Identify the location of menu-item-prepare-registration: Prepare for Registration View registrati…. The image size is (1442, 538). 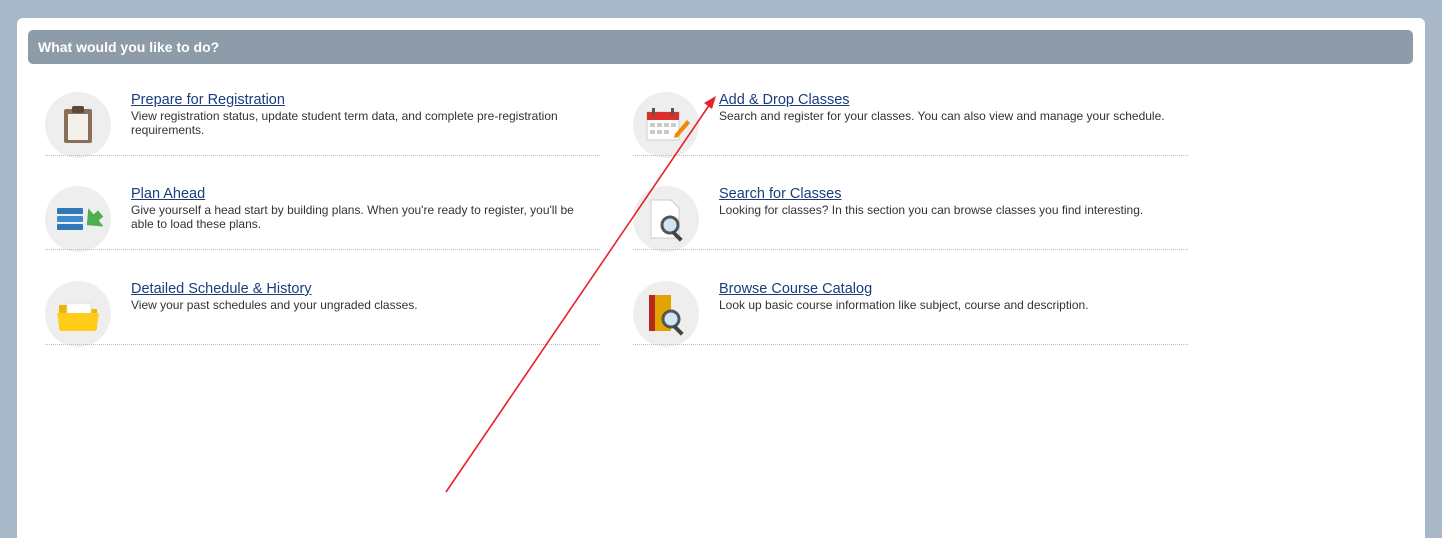
(322, 125).